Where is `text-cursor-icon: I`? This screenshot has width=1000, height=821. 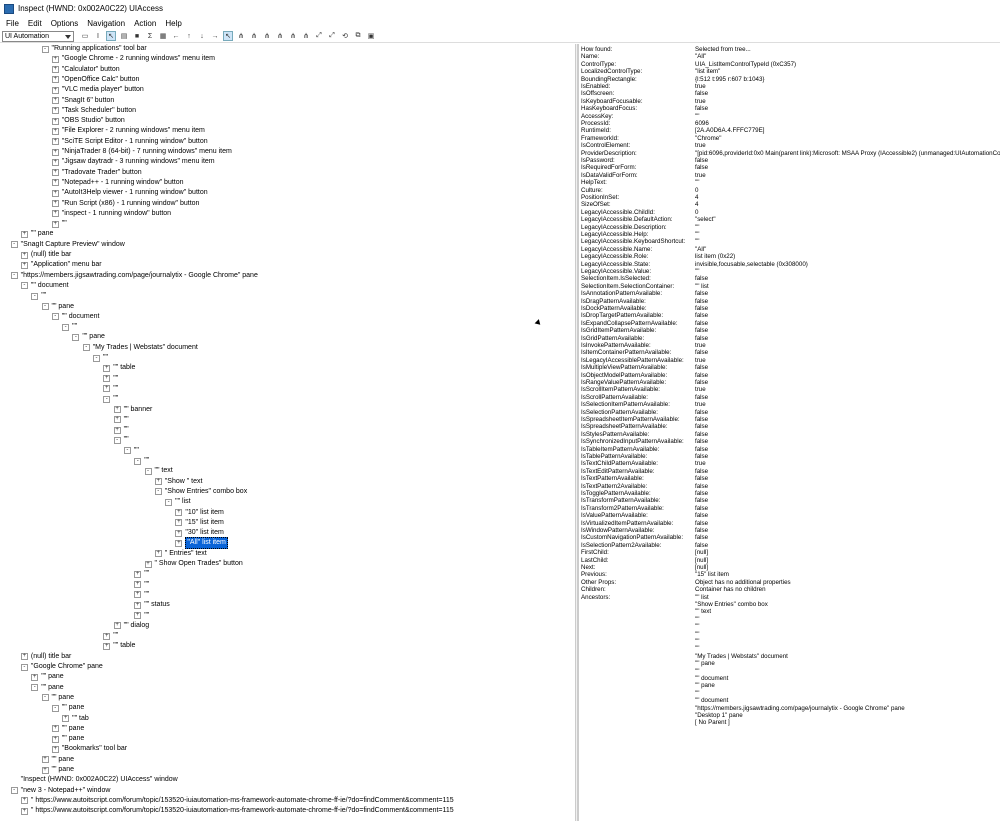
text-cursor-icon: I is located at coordinates (98, 36).